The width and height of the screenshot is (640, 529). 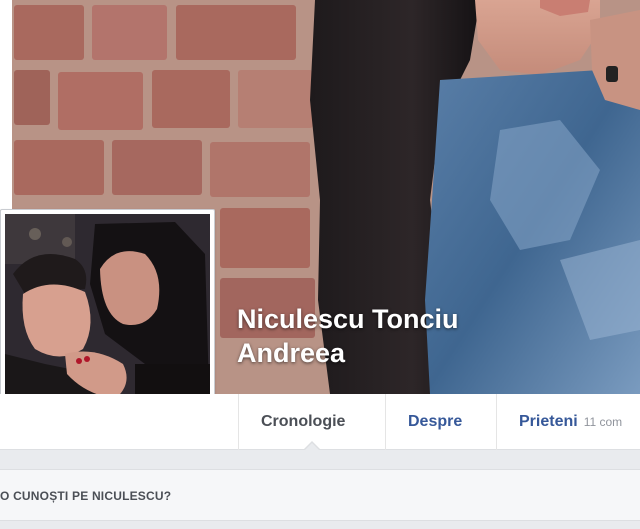 I want to click on profile-picture-image, so click(x=107, y=318).